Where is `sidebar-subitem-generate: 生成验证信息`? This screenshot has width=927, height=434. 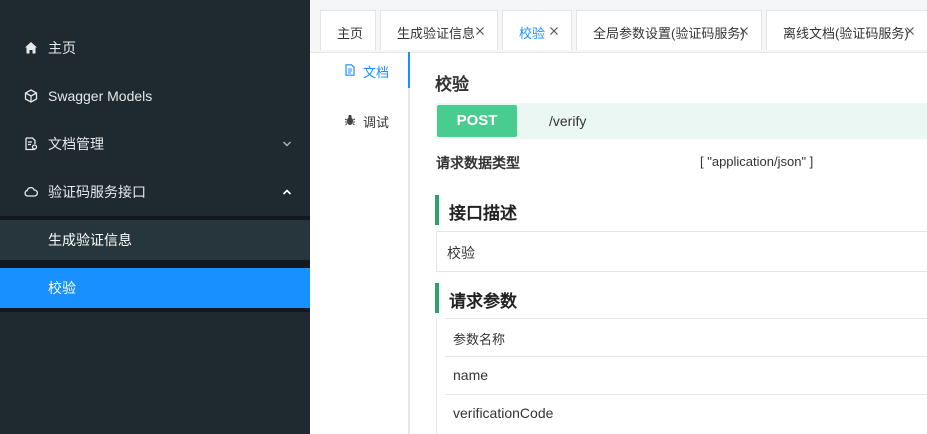
sidebar-subitem-generate: 生成验证信息 is located at coordinates (155, 240).